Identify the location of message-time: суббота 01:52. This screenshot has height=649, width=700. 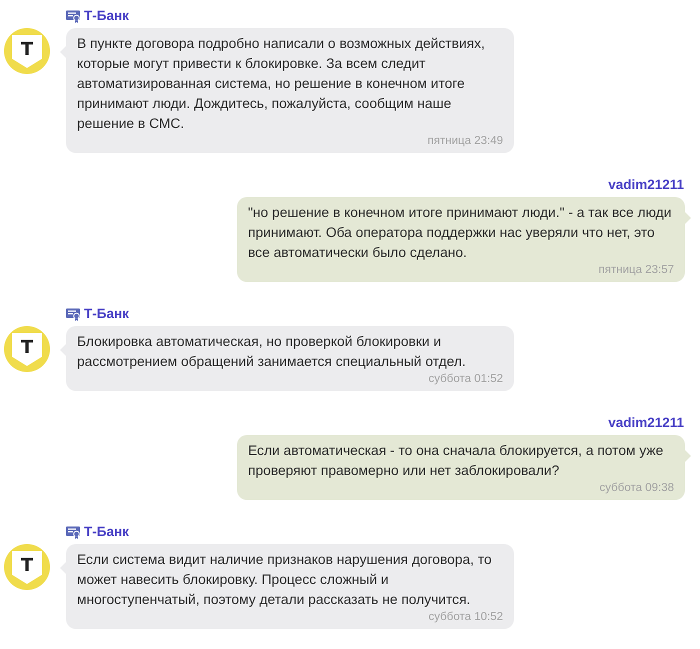
(465, 379).